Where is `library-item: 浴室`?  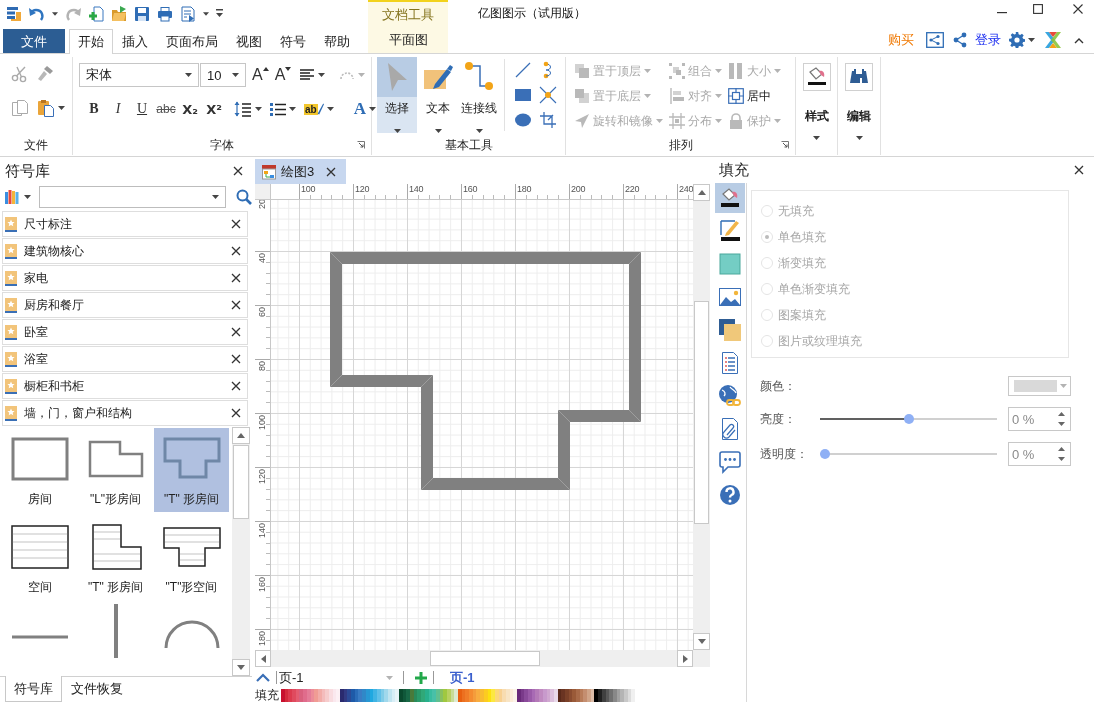 library-item: 浴室 is located at coordinates (125, 359).